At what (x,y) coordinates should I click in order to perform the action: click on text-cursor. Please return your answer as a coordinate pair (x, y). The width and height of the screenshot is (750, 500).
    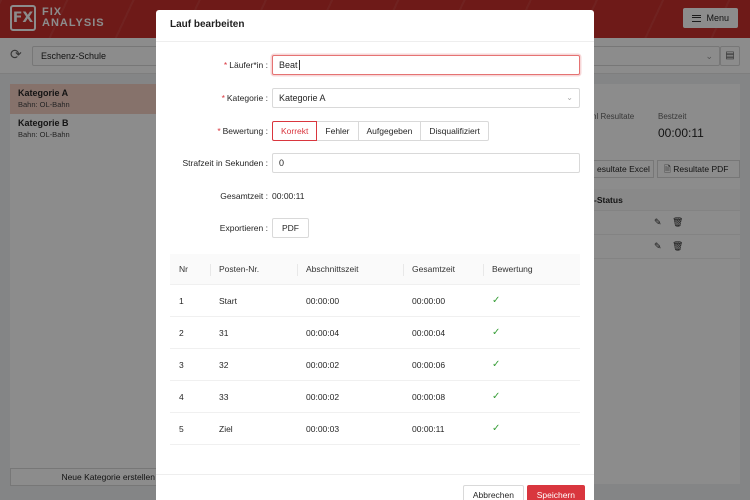
    Looking at the image, I should click on (299, 65).